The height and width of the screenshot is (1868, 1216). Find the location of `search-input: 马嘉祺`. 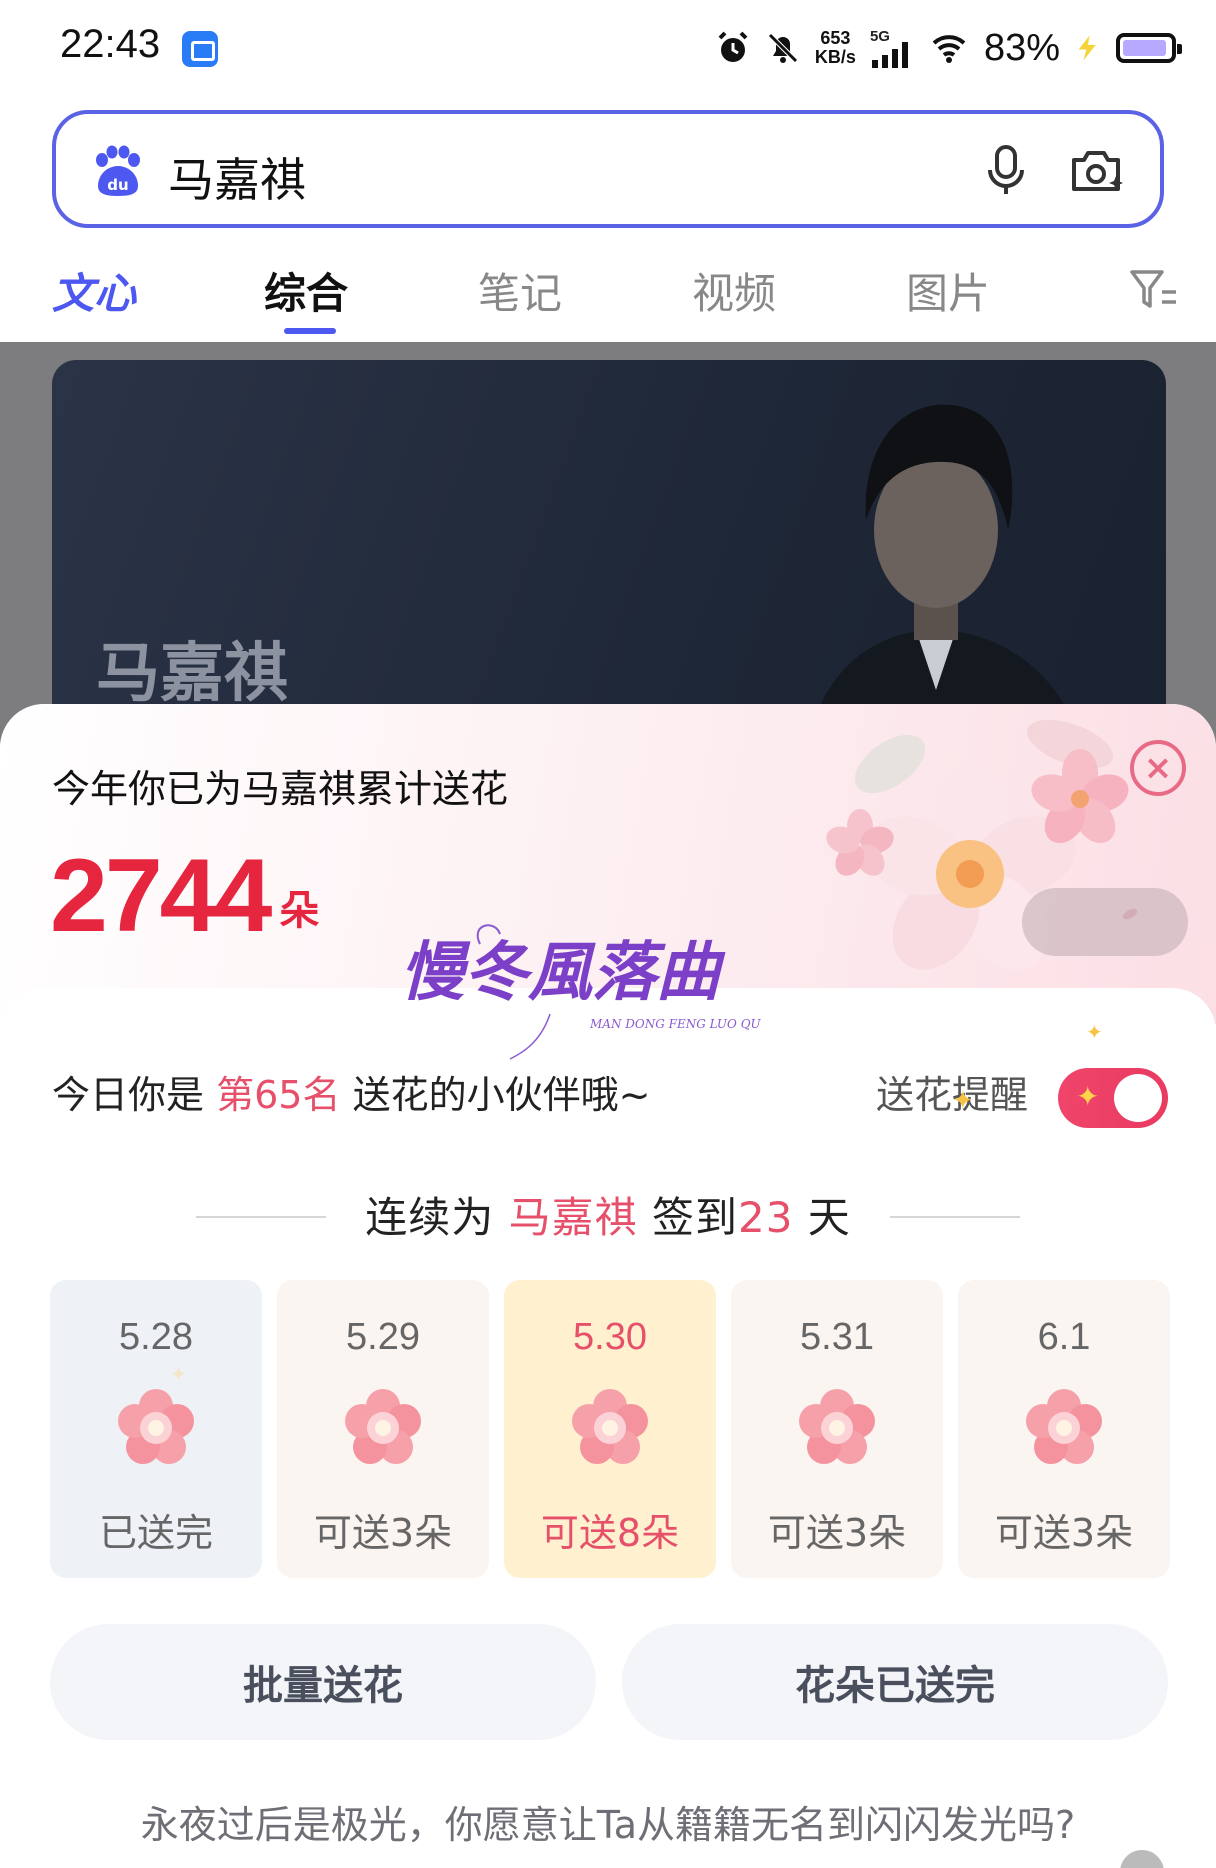

search-input: 马嘉祺 is located at coordinates (237, 177).